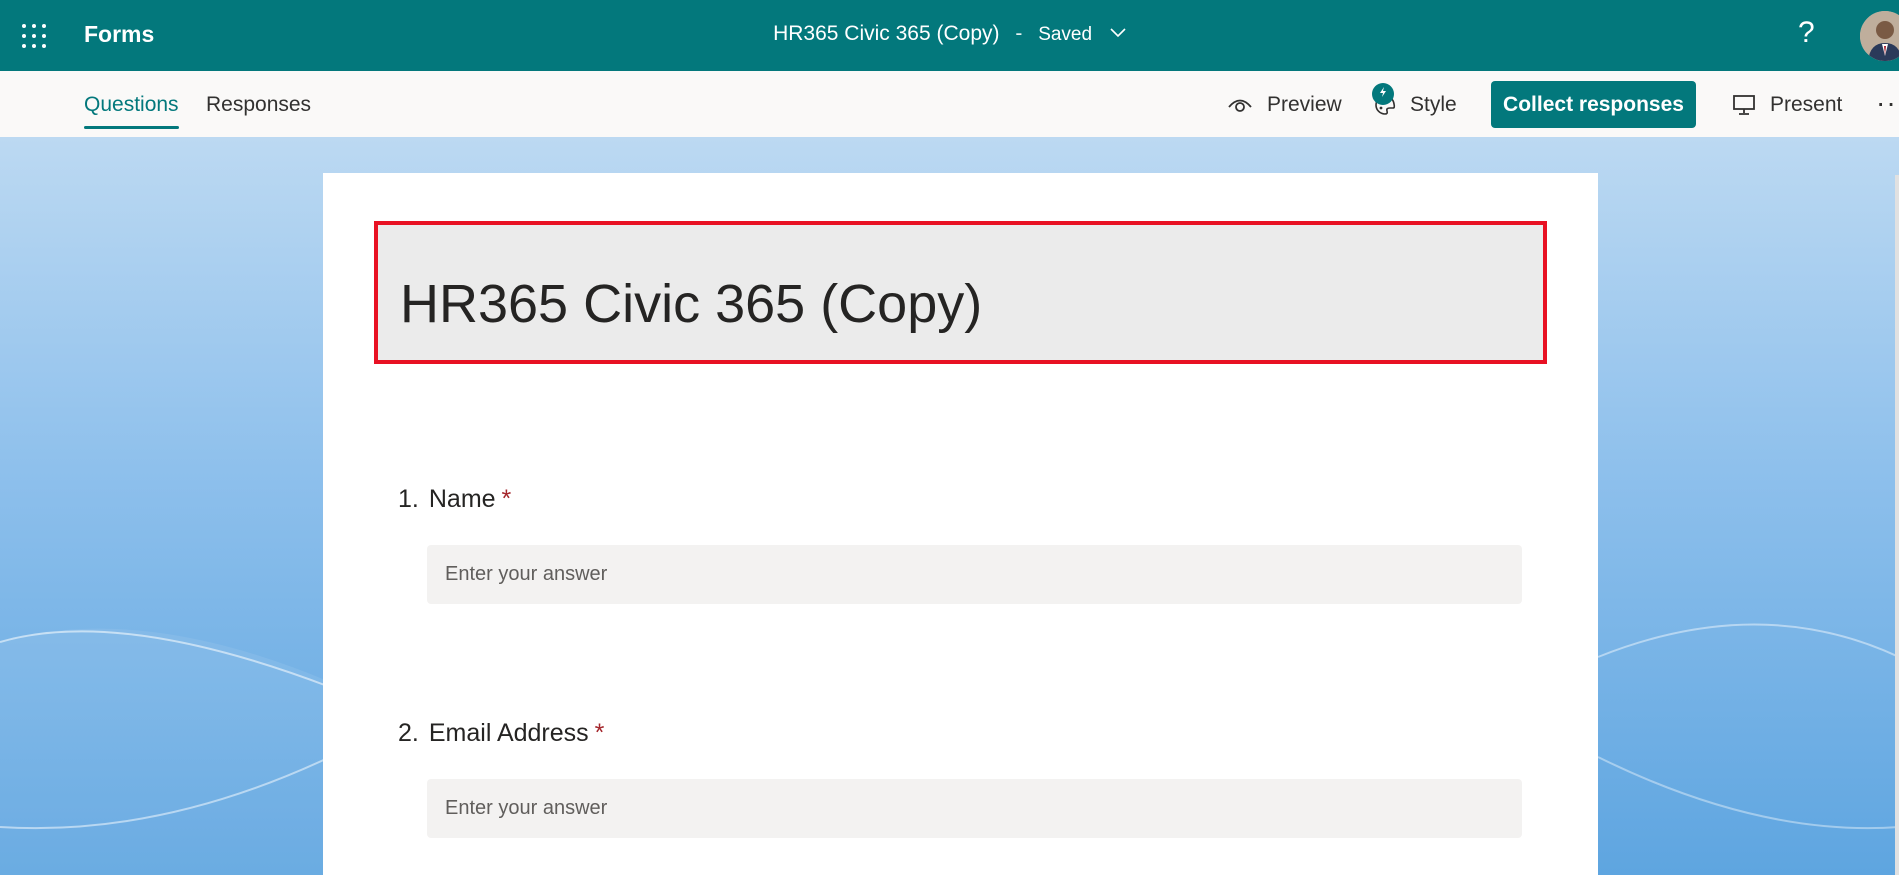 The image size is (1899, 875). What do you see at coordinates (131, 127) in the screenshot?
I see `active-tab-indicator` at bounding box center [131, 127].